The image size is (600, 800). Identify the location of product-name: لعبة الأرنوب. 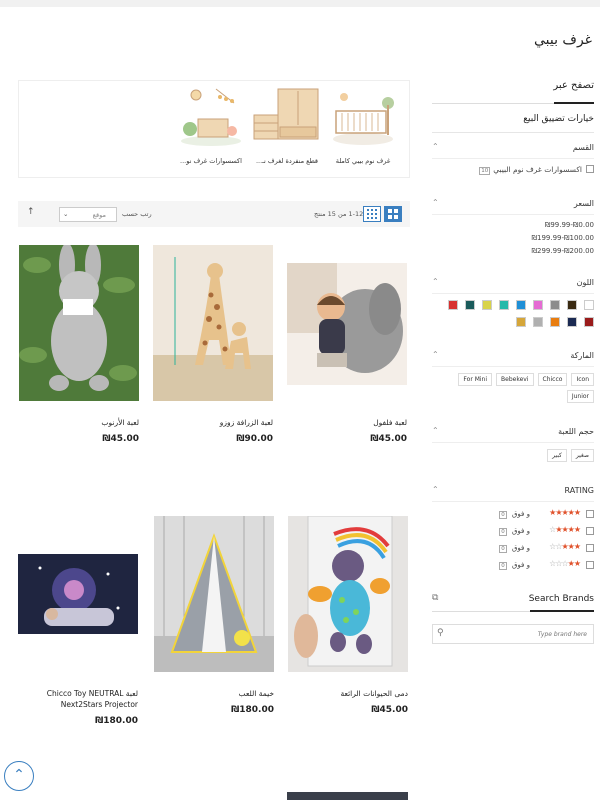
(79, 422).